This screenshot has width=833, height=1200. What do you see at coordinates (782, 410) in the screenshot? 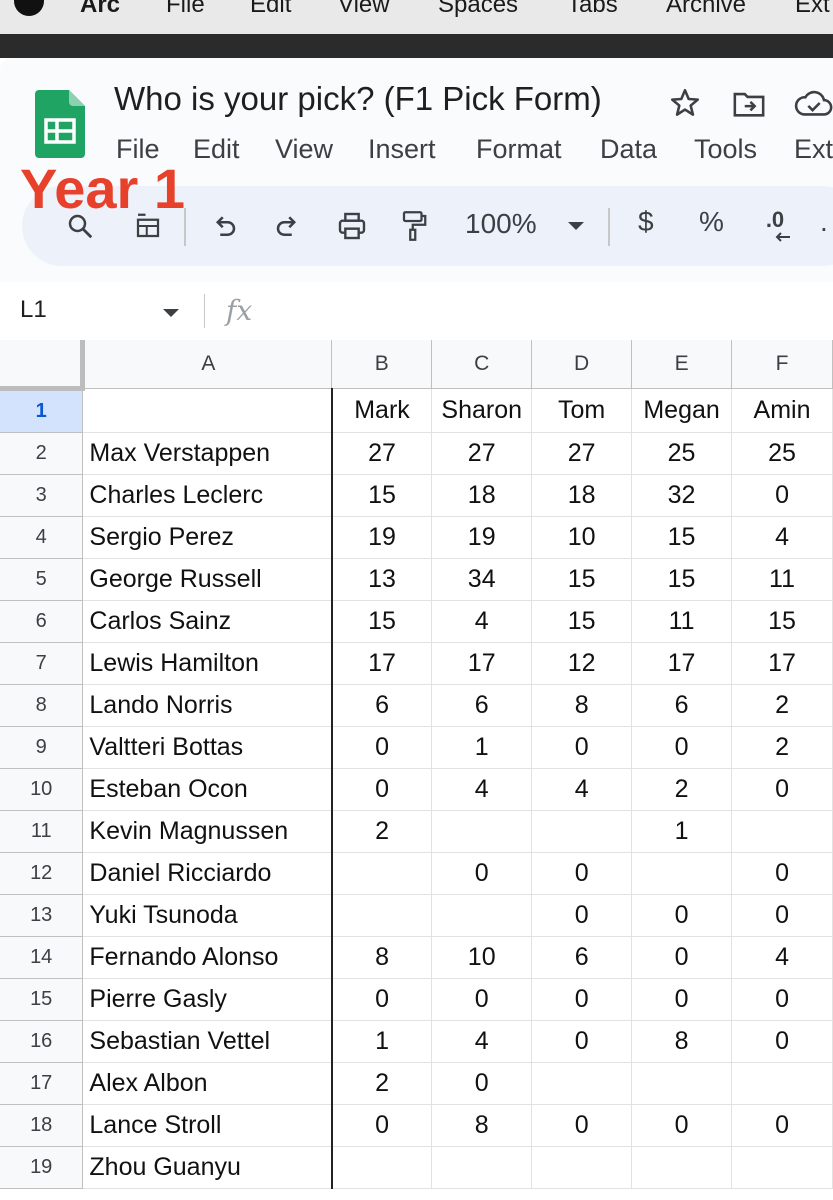
I see `column-title-amin: Amin` at bounding box center [782, 410].